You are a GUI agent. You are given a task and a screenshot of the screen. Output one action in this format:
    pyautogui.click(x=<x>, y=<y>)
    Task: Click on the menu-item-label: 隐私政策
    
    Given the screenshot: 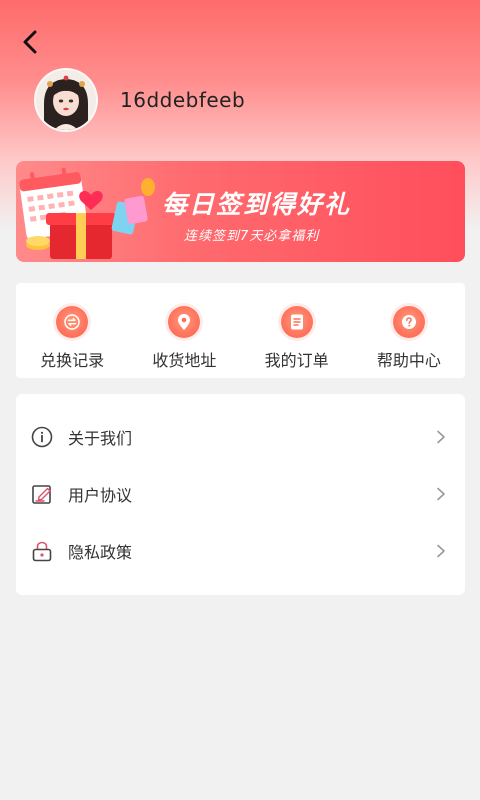 What is the action you would take?
    pyautogui.click(x=100, y=552)
    